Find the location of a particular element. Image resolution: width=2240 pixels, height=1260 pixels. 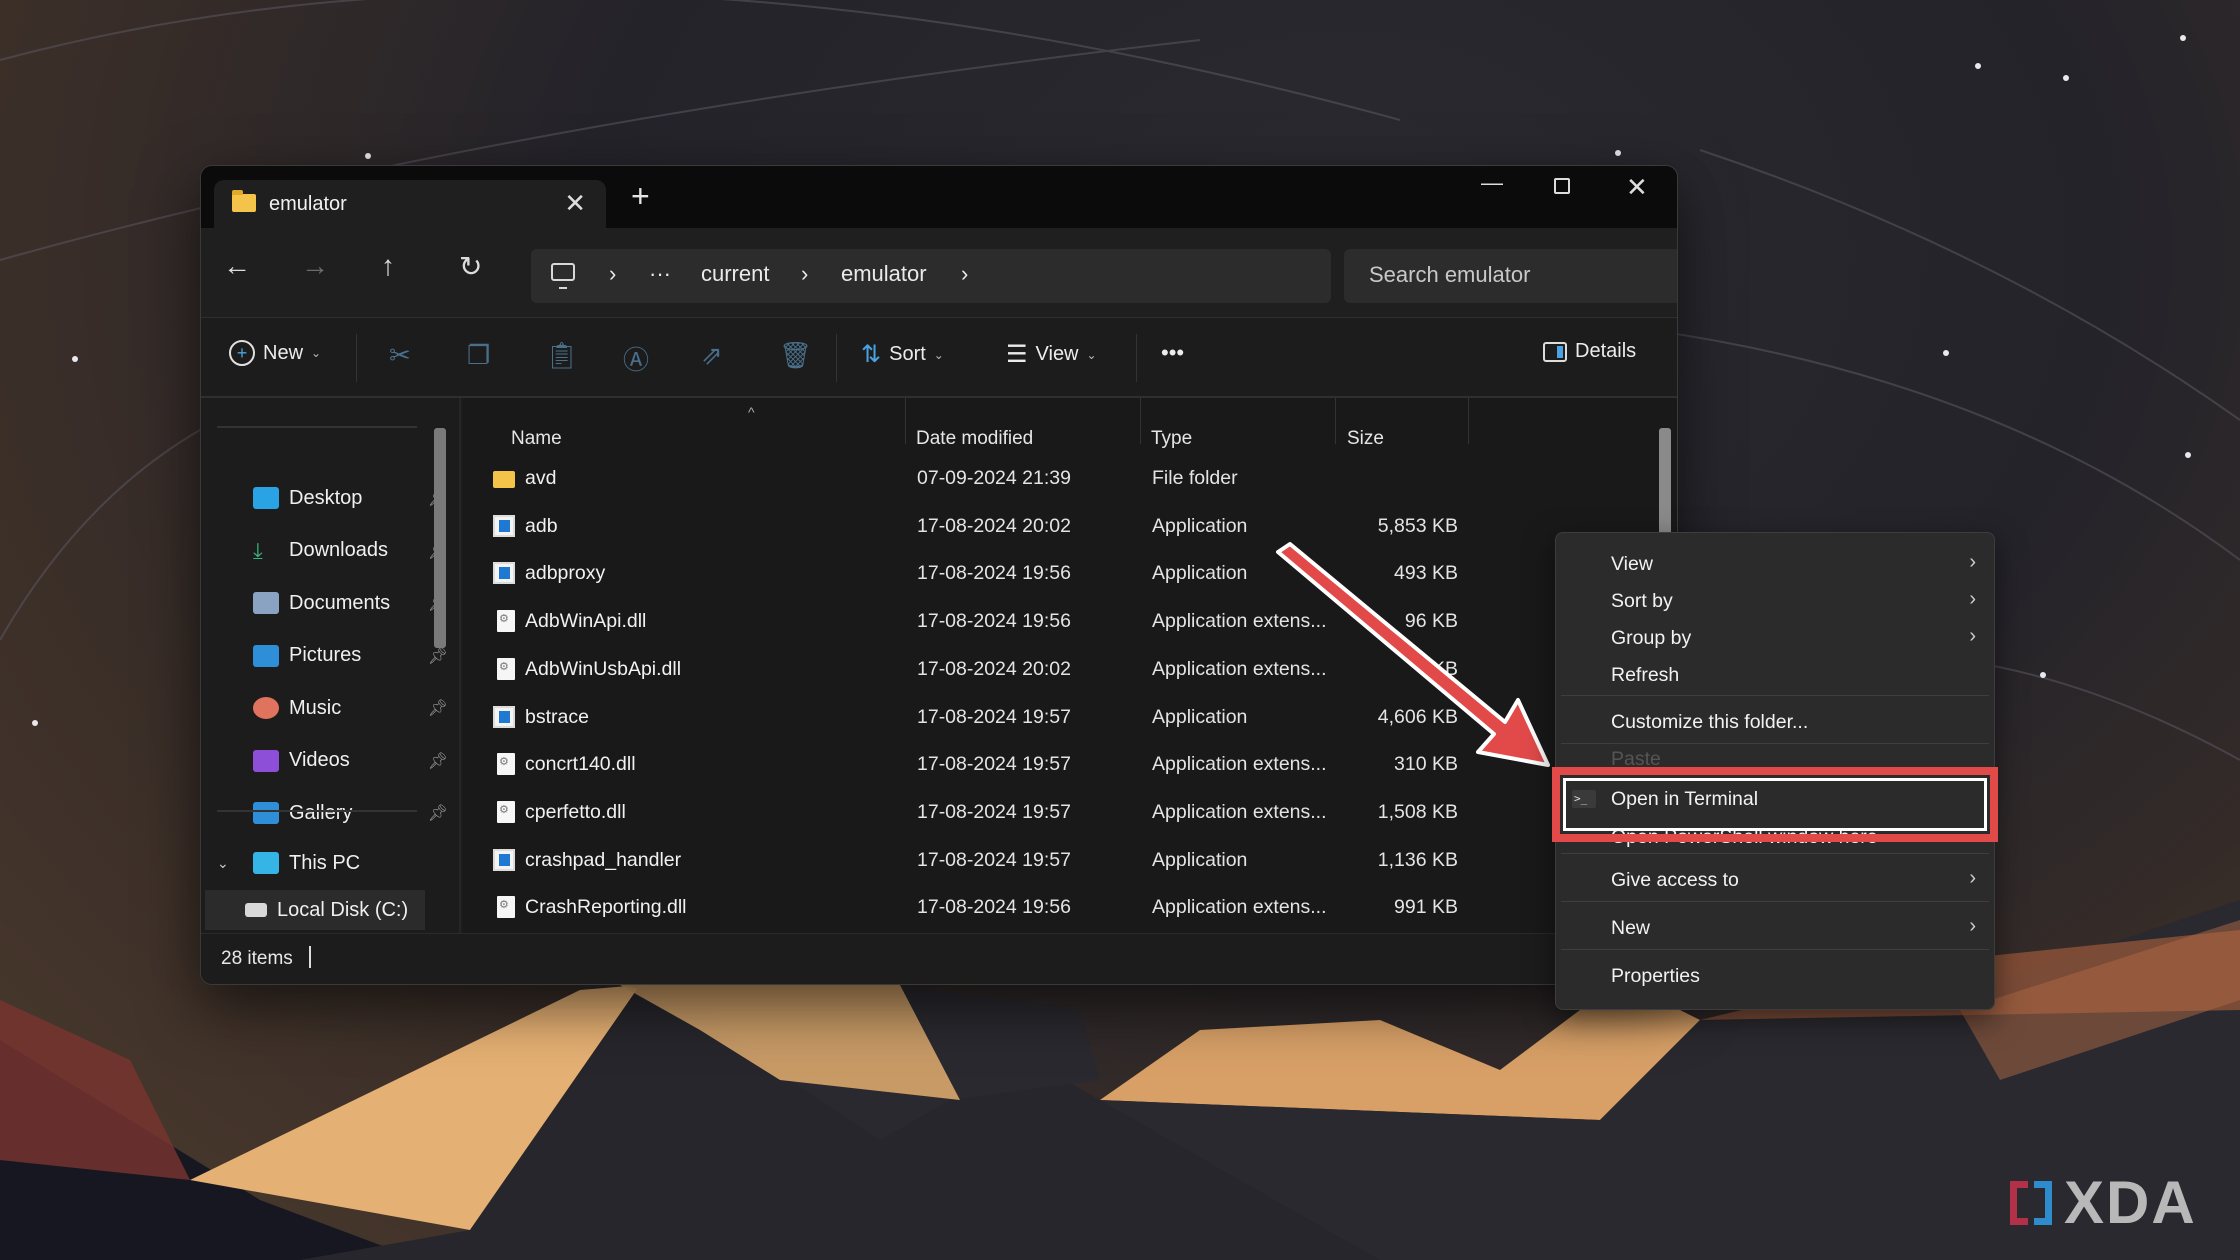

more-options-button: ••• is located at coordinates (1172, 353).